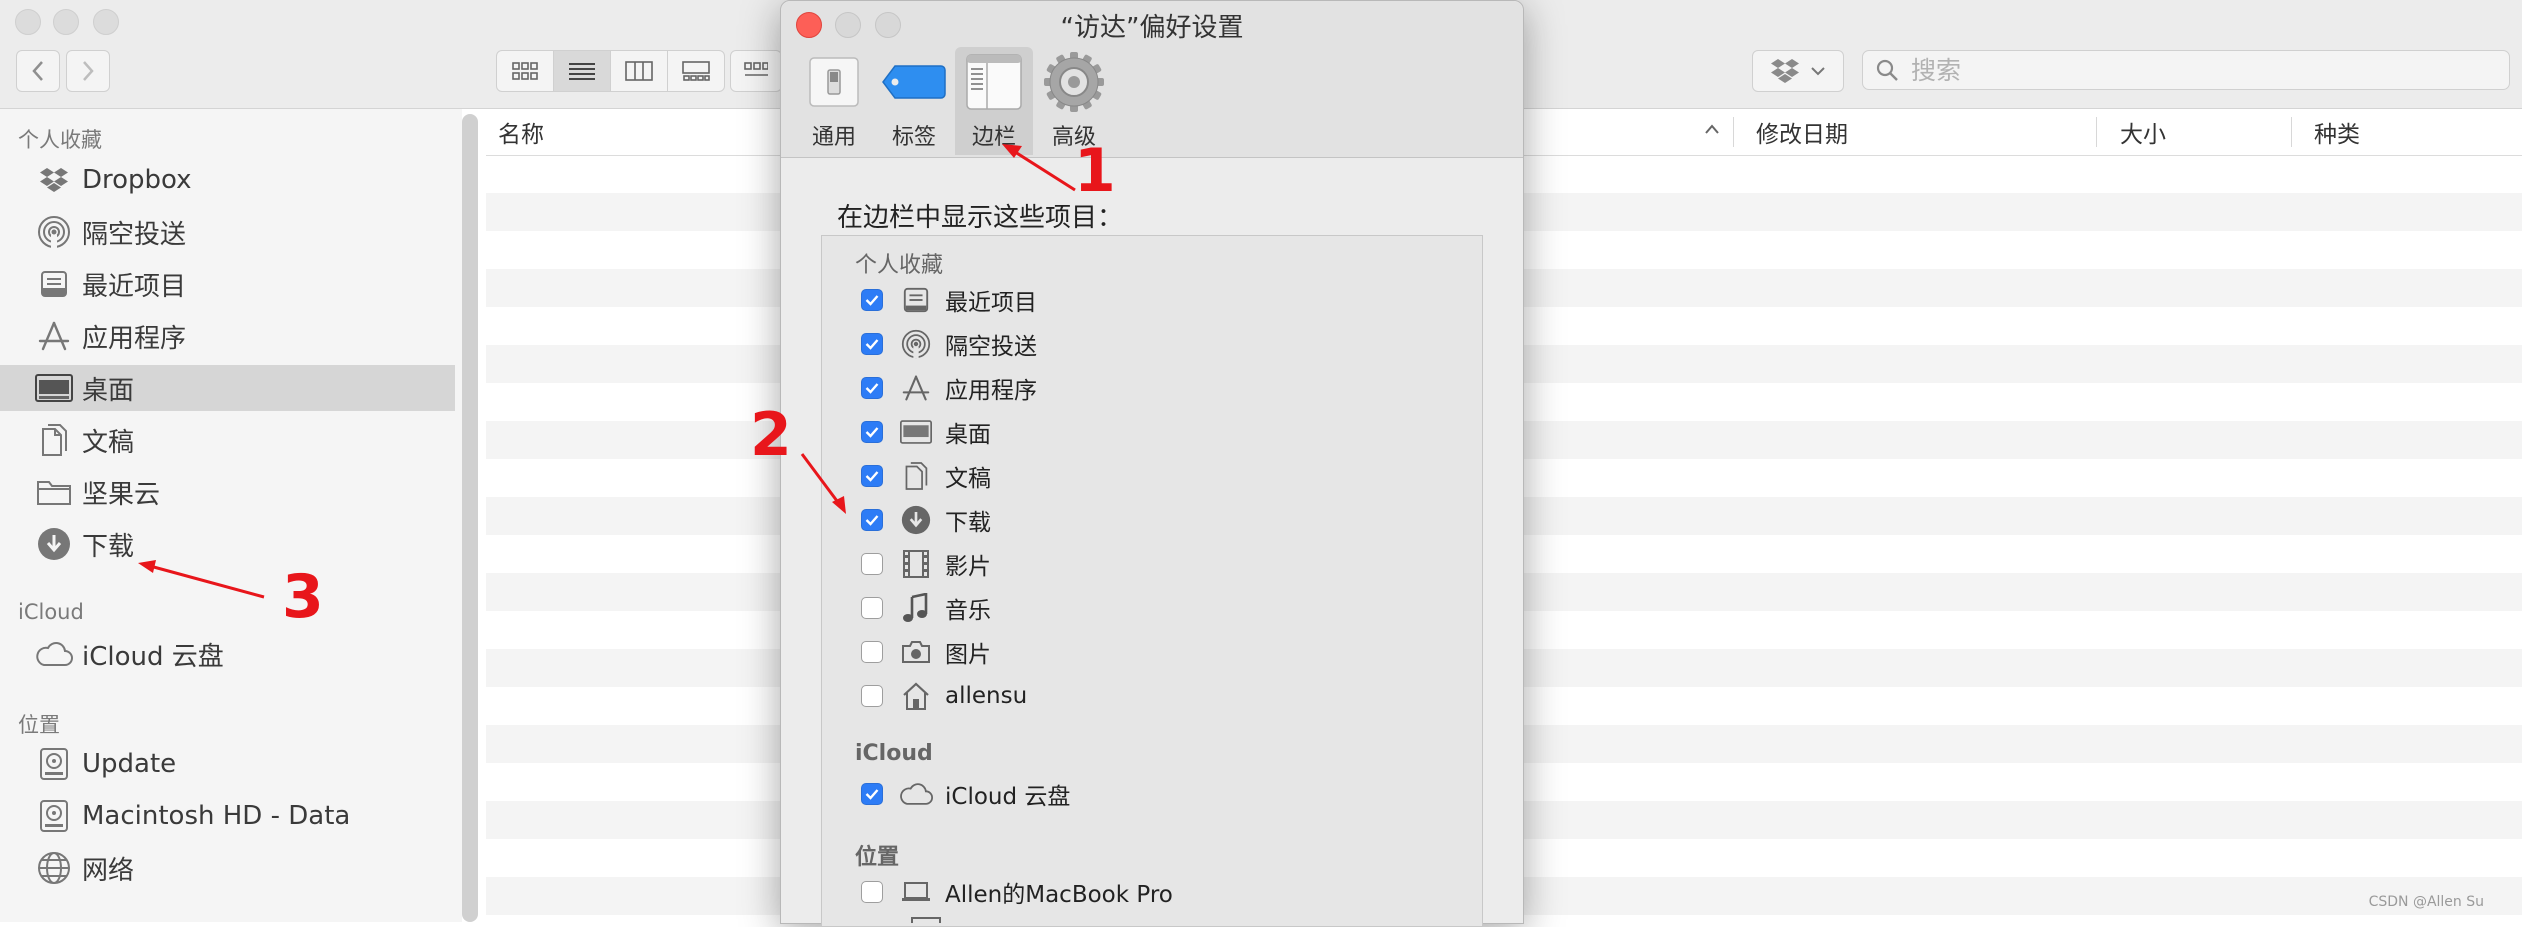 Image resolution: width=2522 pixels, height=927 pixels. What do you see at coordinates (1095, 171) in the screenshot?
I see `annotation-number-1: 1` at bounding box center [1095, 171].